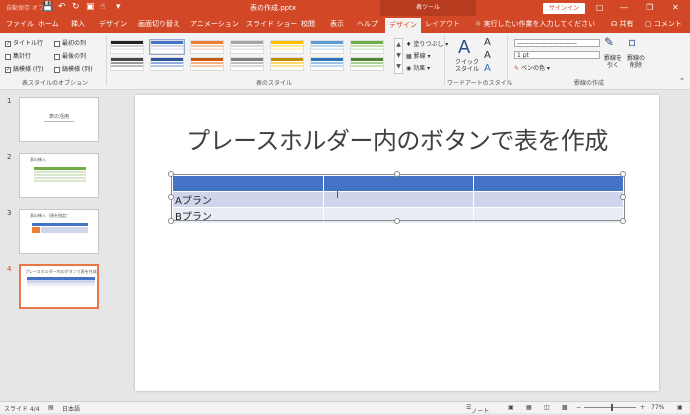  What do you see at coordinates (557, 55) in the screenshot?
I see `pen-weight-select: 1 pt` at bounding box center [557, 55].